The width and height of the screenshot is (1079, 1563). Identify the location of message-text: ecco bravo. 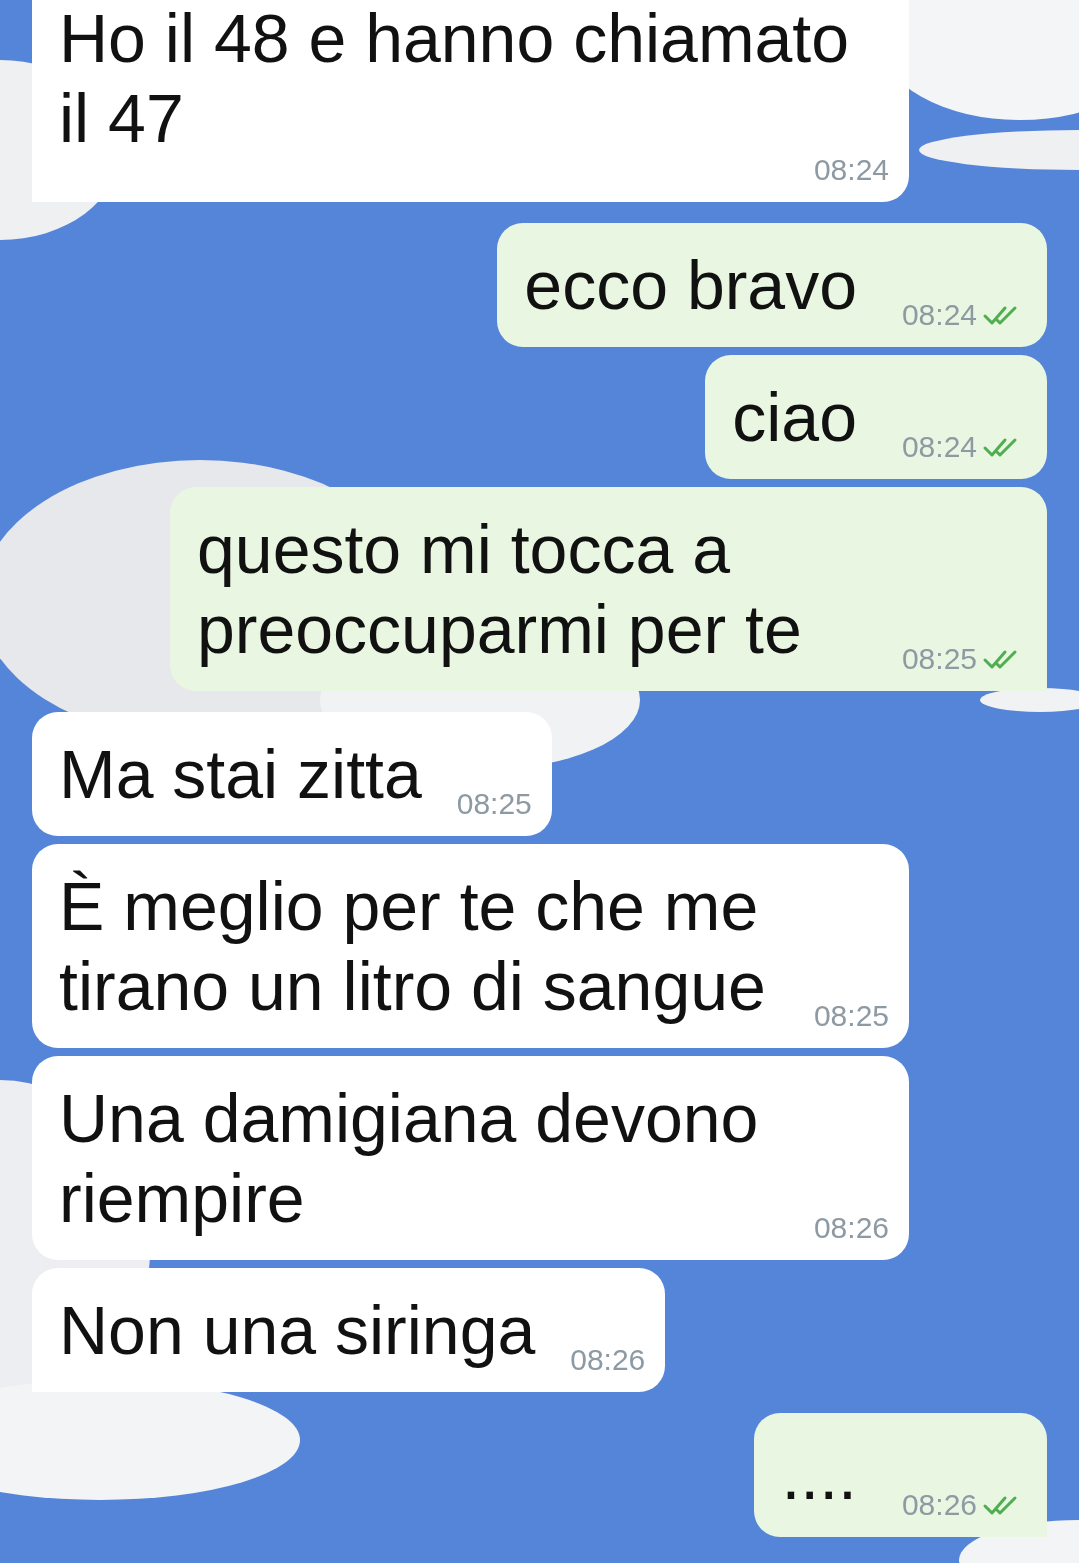
(690, 285).